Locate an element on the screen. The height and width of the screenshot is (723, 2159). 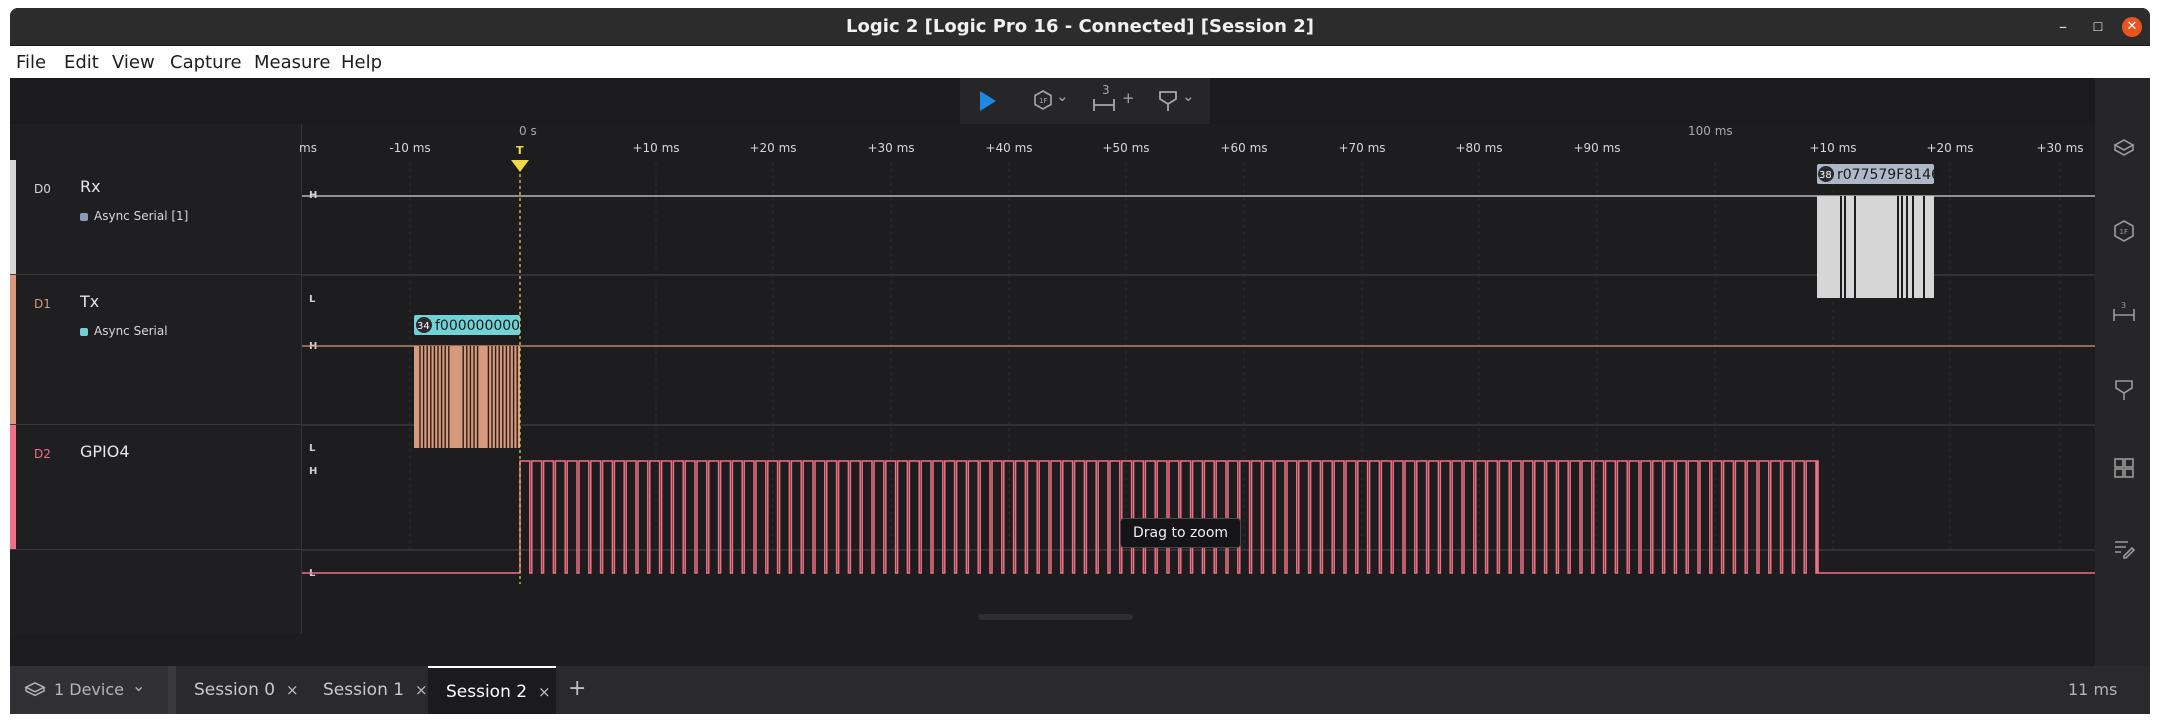
high-level-label: H is located at coordinates (313, 471).